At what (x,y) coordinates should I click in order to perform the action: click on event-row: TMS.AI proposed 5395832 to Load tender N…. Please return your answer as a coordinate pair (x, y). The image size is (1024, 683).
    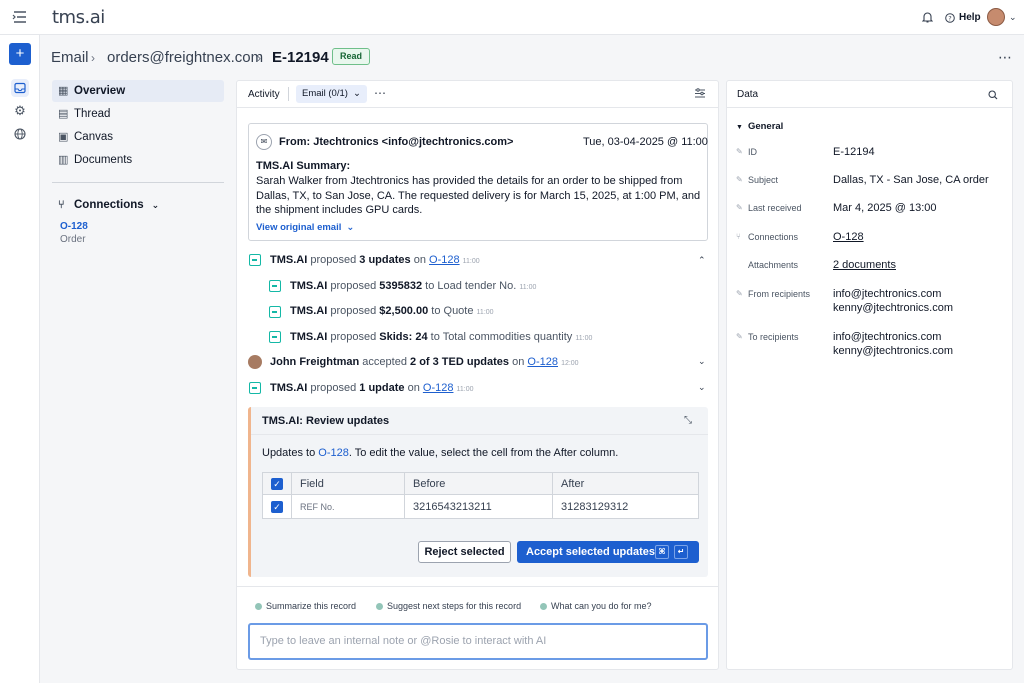
    Looking at the image, I should click on (413, 286).